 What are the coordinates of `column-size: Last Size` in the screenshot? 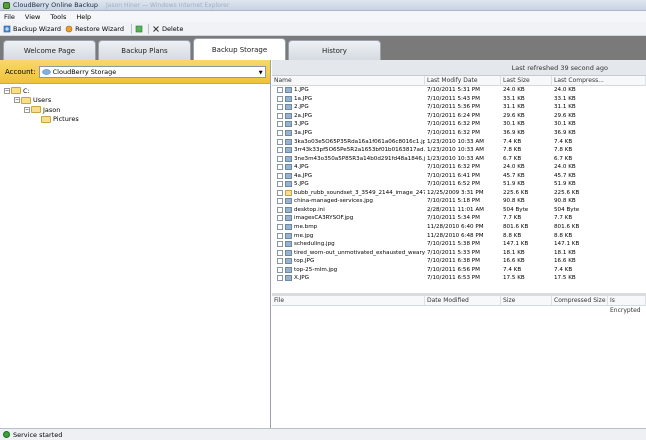 It's located at (526, 80).